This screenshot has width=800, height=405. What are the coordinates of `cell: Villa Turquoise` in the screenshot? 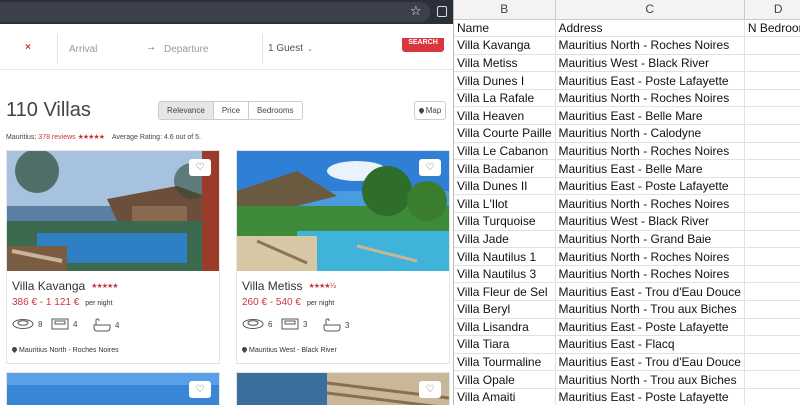 It's located at (505, 221).